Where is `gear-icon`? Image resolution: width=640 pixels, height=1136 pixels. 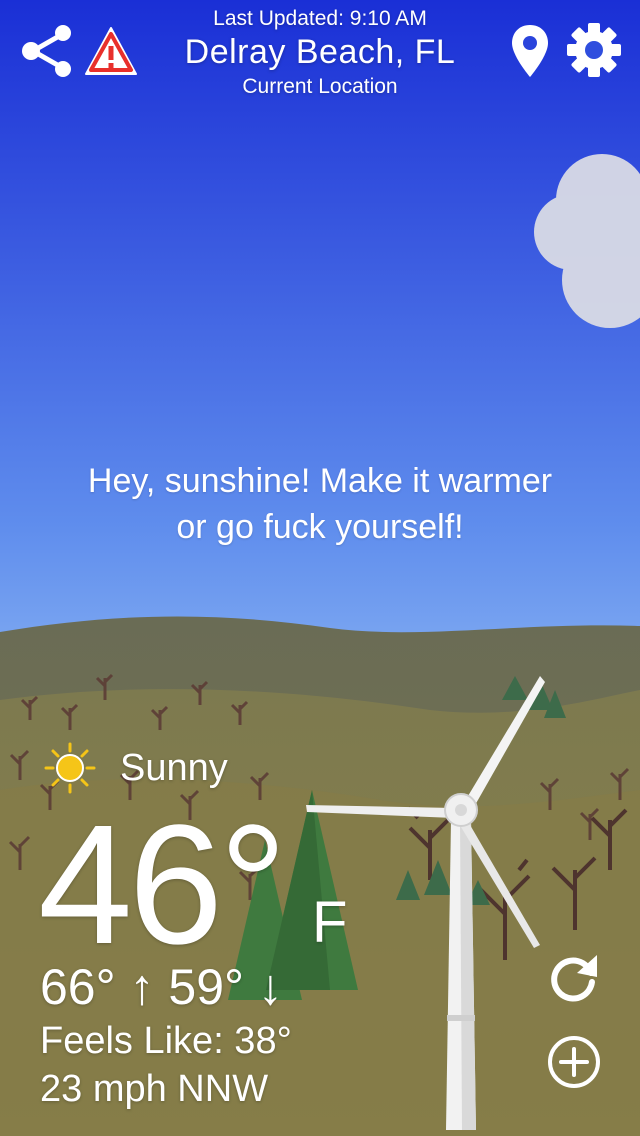
gear-icon is located at coordinates (594, 50).